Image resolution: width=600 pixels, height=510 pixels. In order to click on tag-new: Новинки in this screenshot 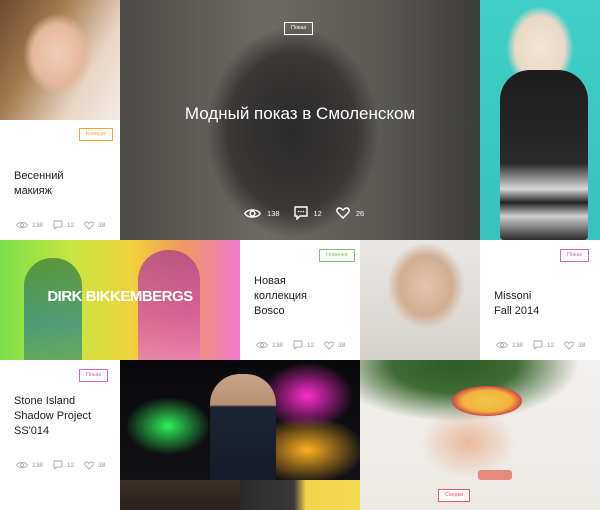, I will do `click(337, 255)`.